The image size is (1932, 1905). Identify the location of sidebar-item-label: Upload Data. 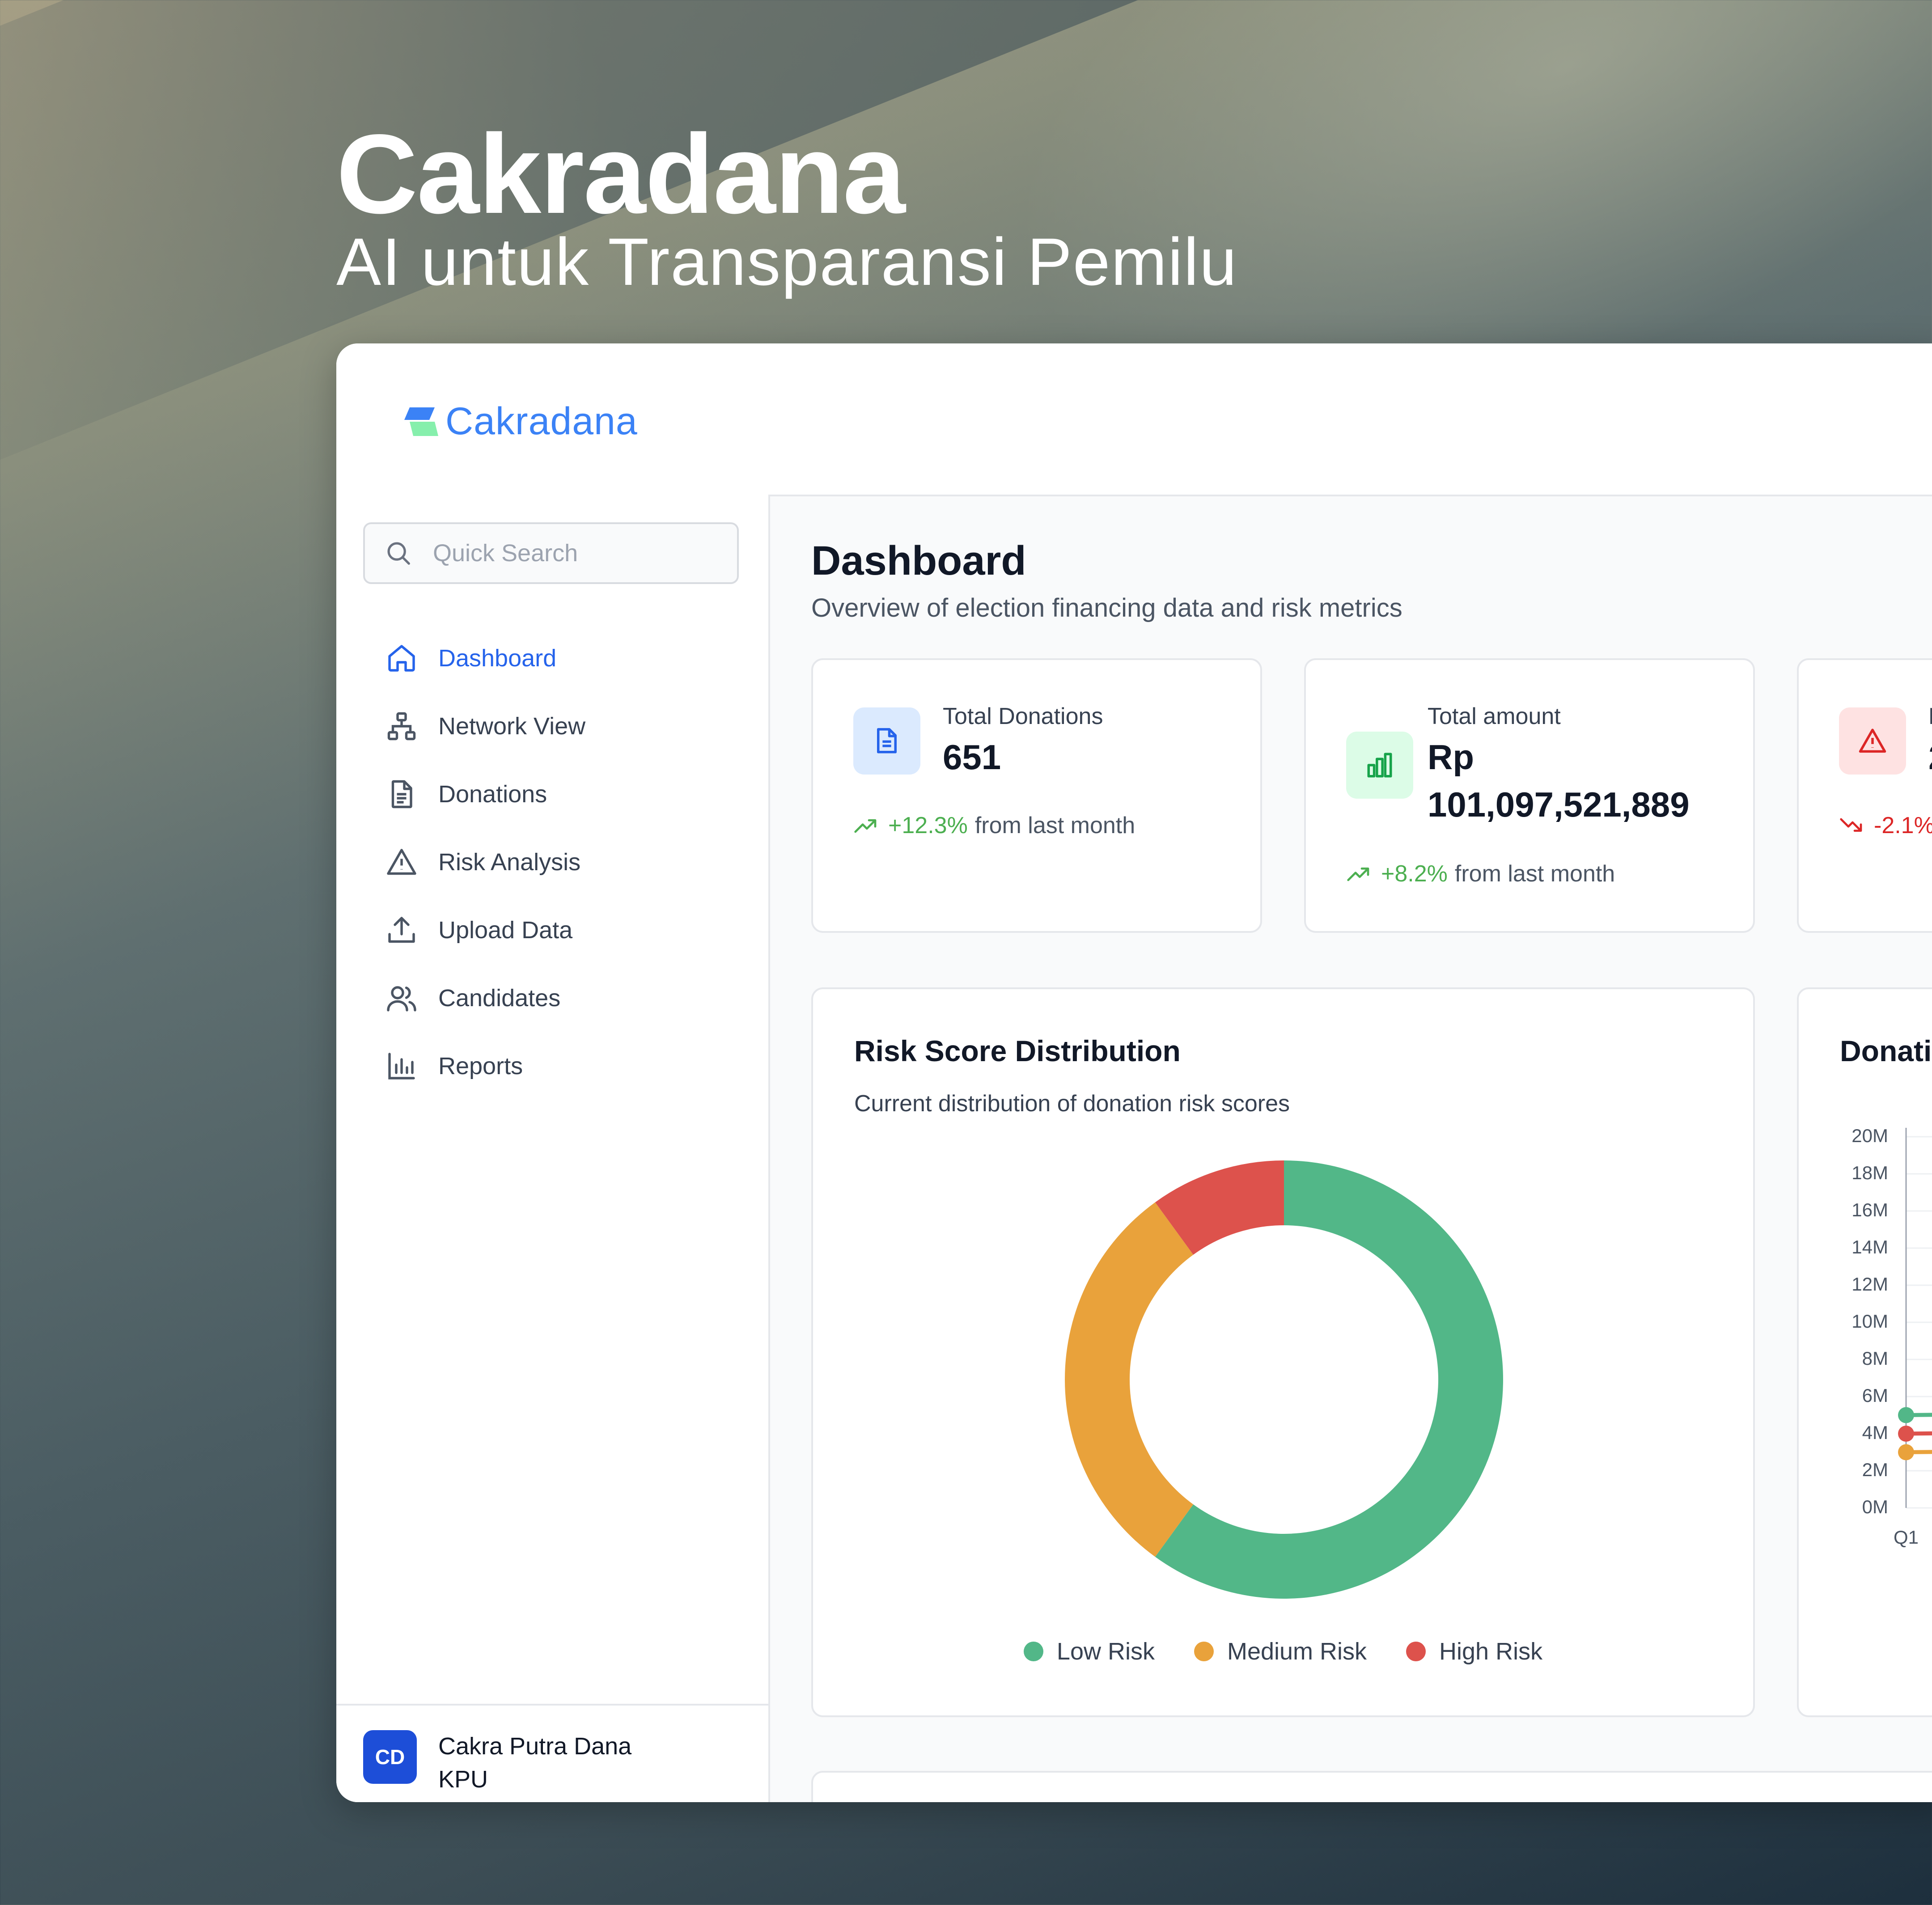
(505, 930).